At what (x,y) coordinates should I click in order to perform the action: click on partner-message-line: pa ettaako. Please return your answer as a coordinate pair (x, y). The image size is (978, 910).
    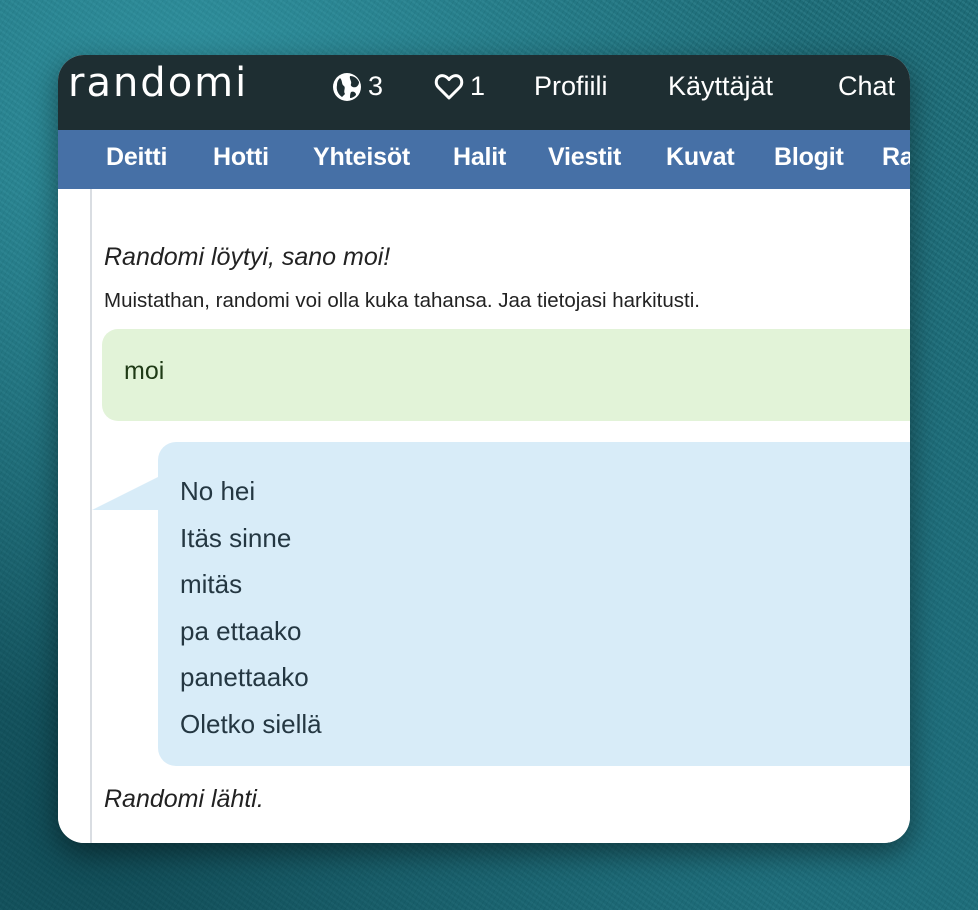
    Looking at the image, I should click on (241, 630).